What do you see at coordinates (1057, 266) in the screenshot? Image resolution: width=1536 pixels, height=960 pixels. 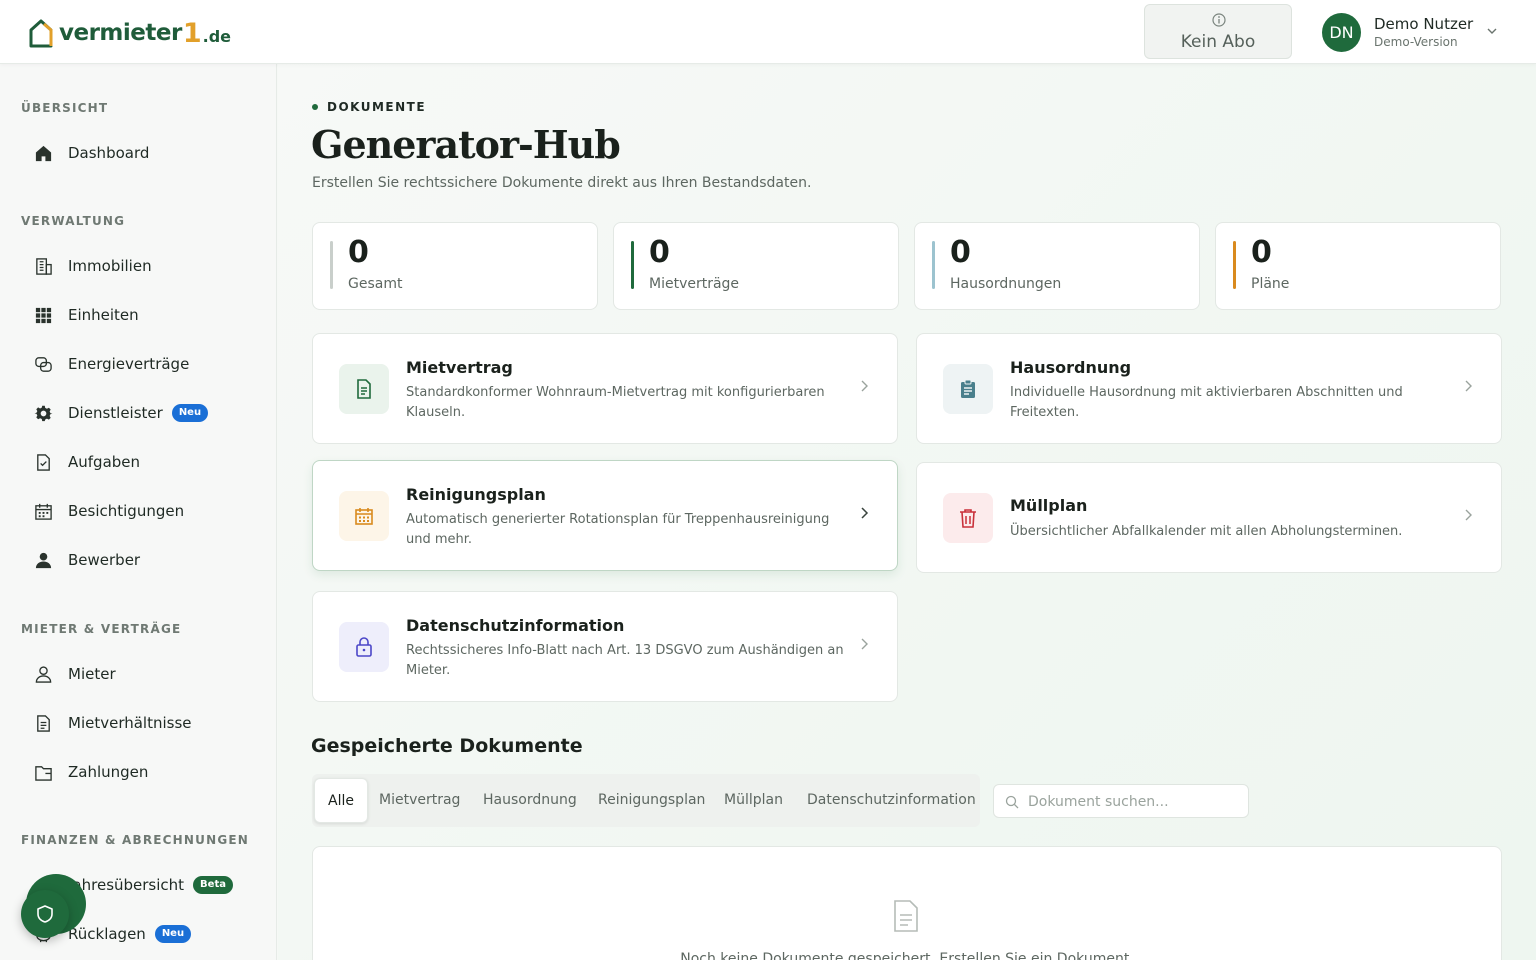 I see `stat-card-hausordnungen: 0 Hausordnungen` at bounding box center [1057, 266].